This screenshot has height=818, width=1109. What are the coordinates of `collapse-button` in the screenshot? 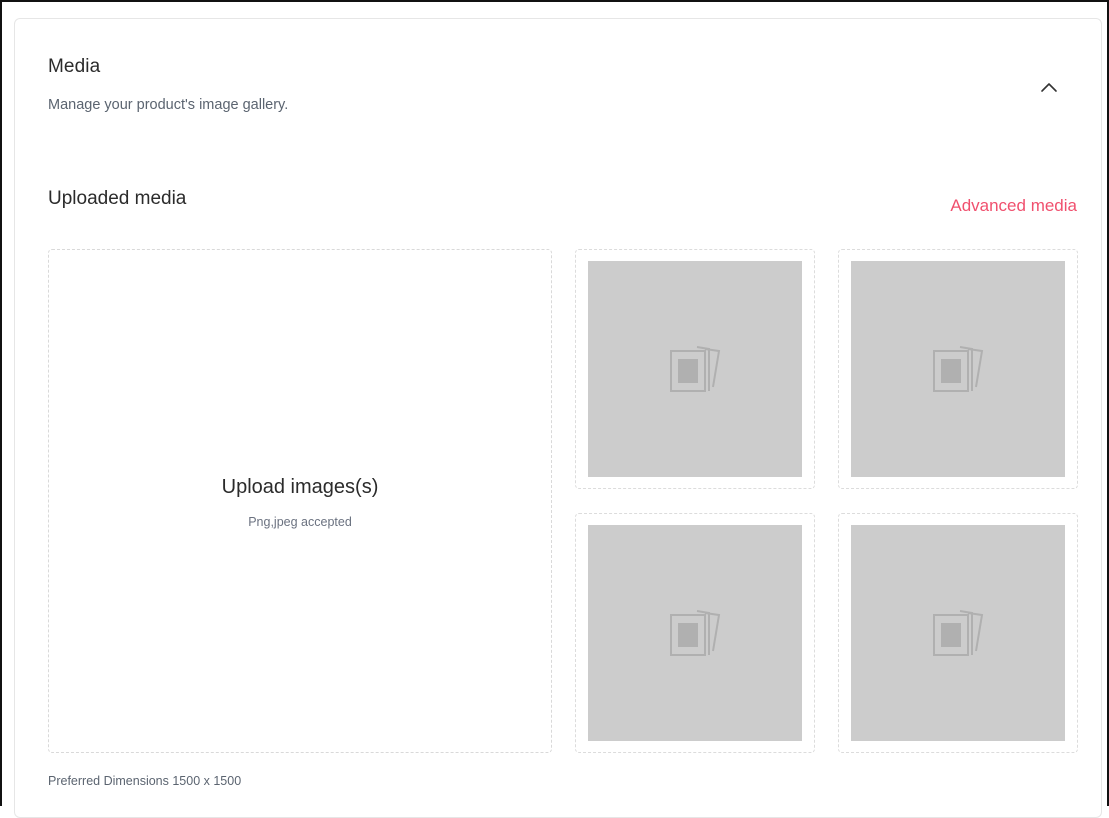 It's located at (1049, 87).